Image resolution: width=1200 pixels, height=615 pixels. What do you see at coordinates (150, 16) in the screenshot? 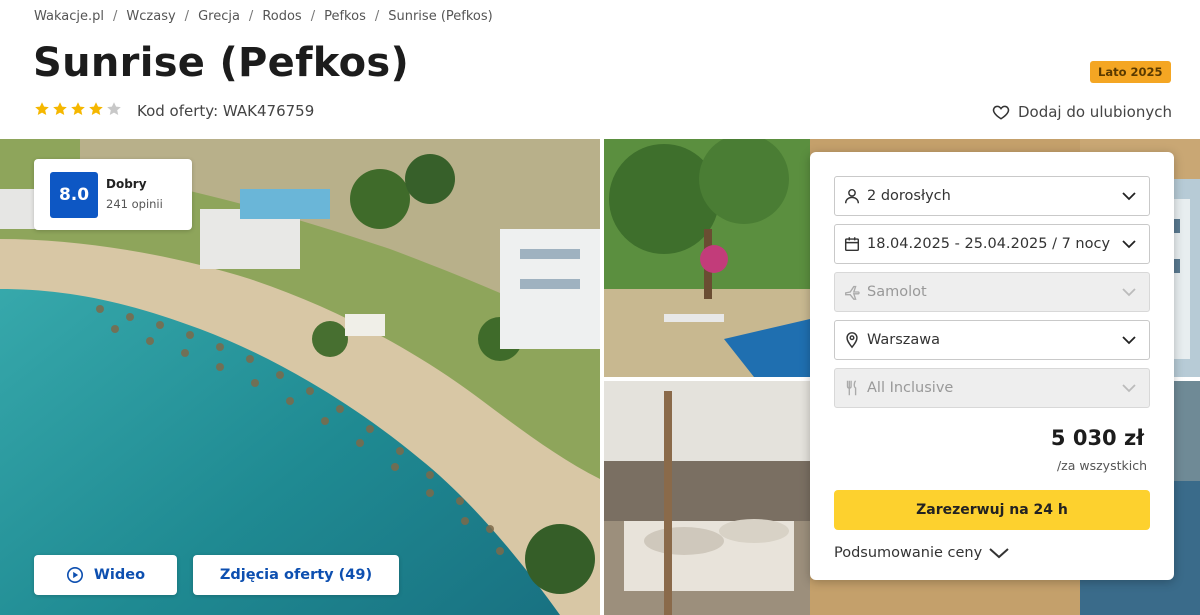
I see `breadcrumb-item-wczasy: Wczasy` at bounding box center [150, 16].